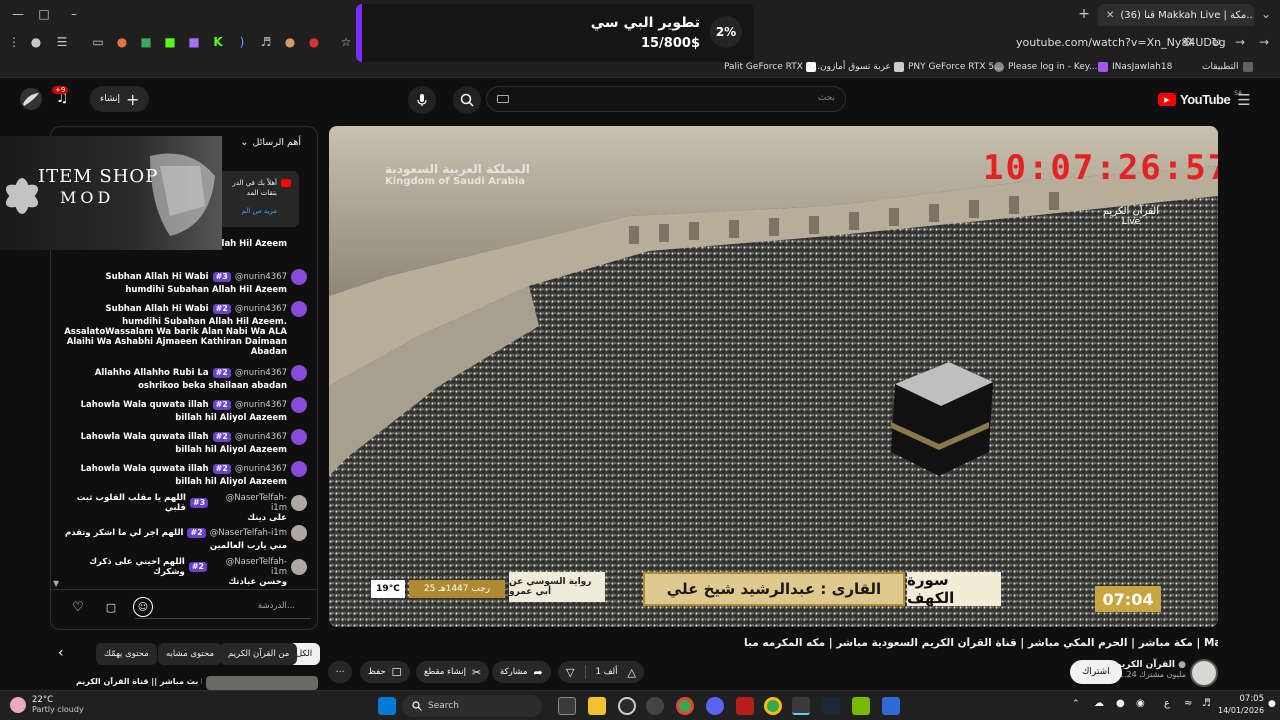 This screenshot has width=1280, height=720. Describe the element at coordinates (1240, 42) in the screenshot. I see `forward-icon: →` at that location.